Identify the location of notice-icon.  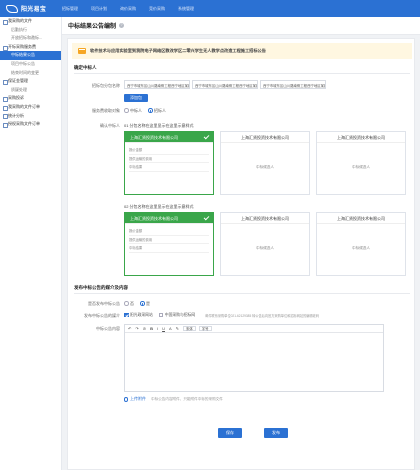
(82, 51).